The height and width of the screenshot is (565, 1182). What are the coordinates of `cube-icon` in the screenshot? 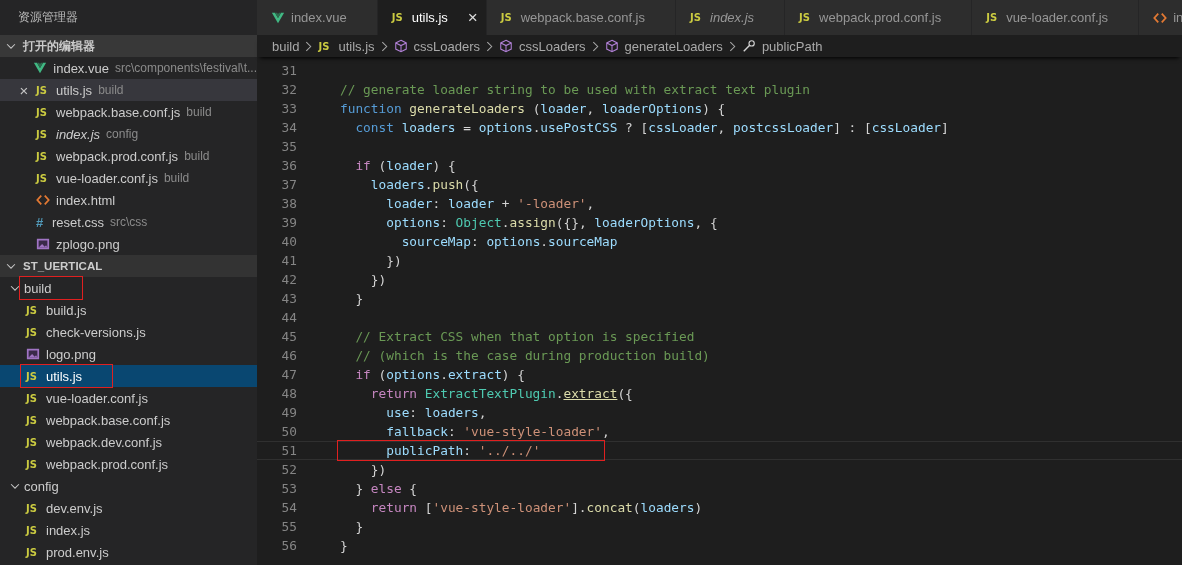 It's located at (400, 46).